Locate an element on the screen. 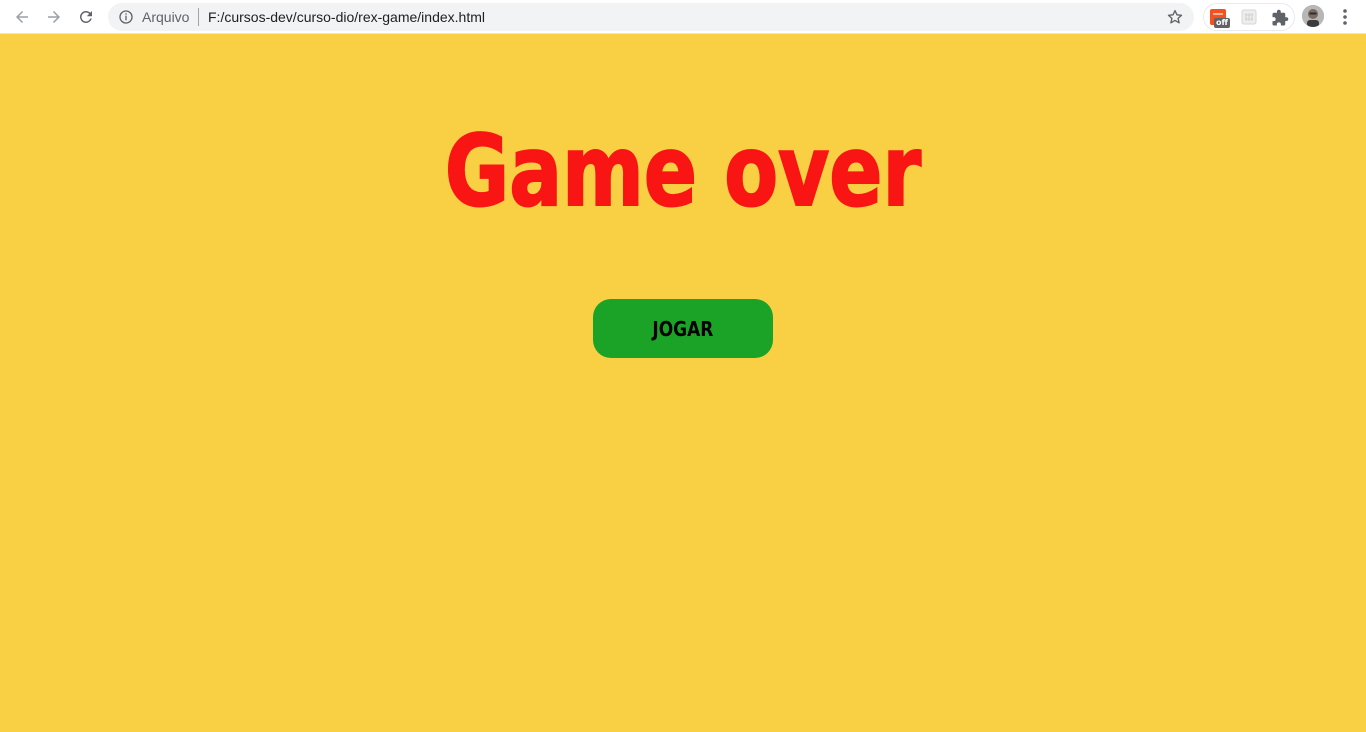 The height and width of the screenshot is (732, 1366). reload-button is located at coordinates (86, 17).